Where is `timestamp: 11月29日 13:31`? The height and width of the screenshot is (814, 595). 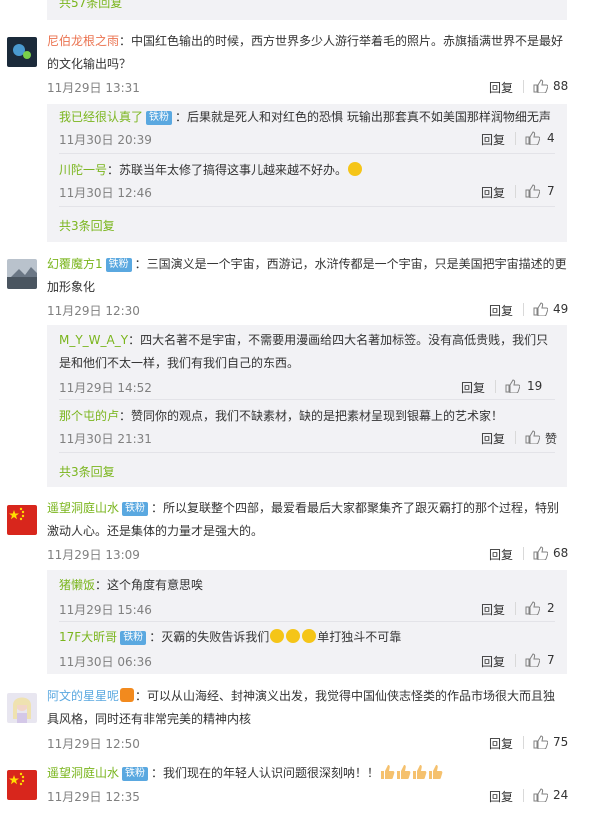
timestamp: 11月29日 13:31 is located at coordinates (93, 88).